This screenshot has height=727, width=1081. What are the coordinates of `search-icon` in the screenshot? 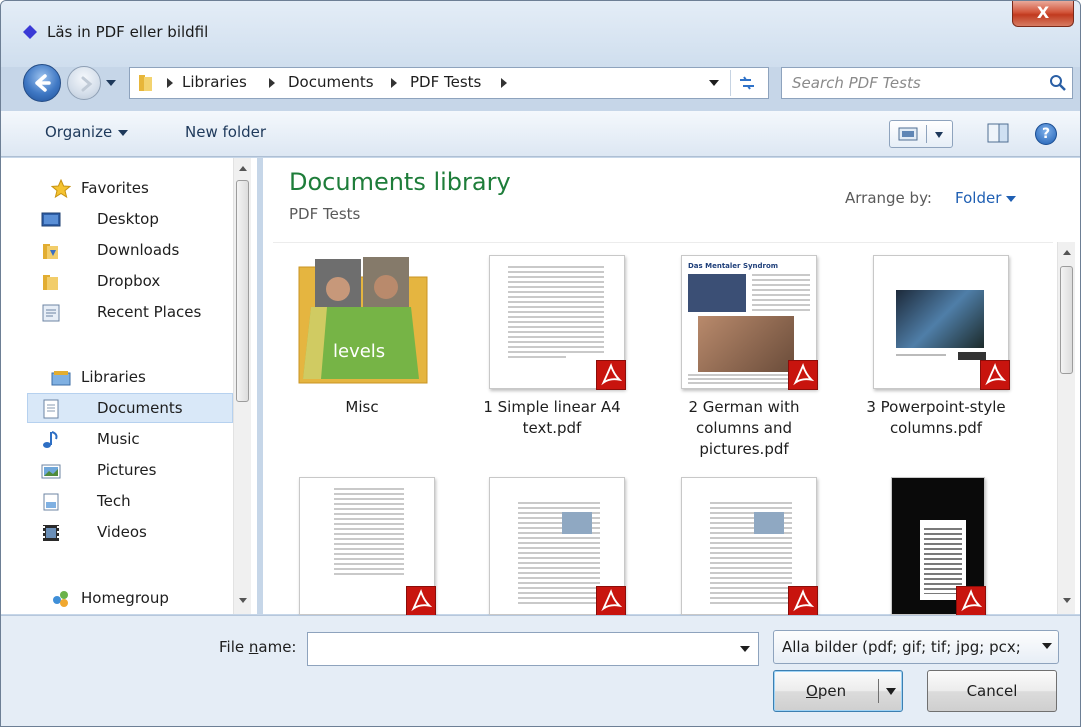 It's located at (1058, 83).